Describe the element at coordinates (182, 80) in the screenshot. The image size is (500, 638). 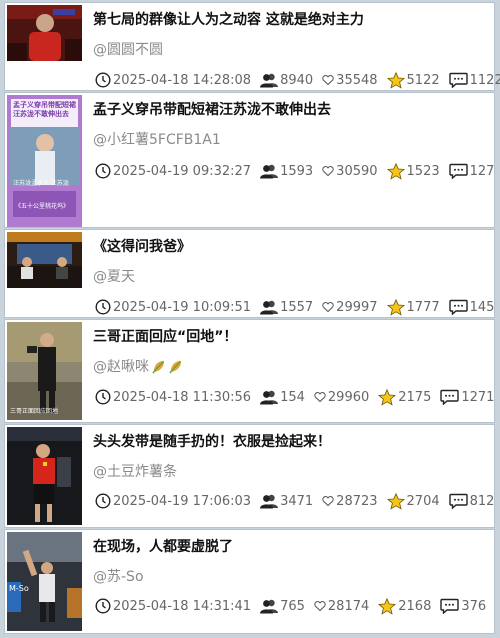
I see `item-date: 2025-04-18 14:28:08` at that location.